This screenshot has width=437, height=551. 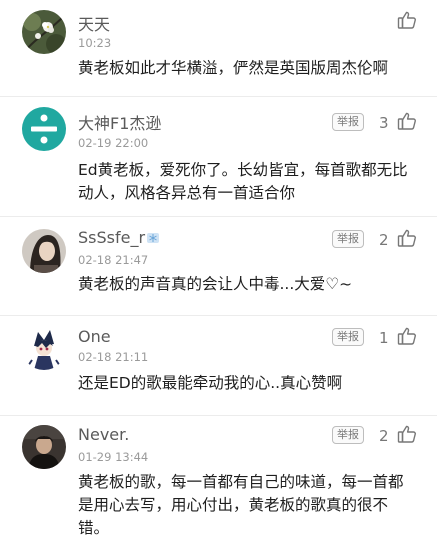 I want to click on username: 天天, so click(x=94, y=23).